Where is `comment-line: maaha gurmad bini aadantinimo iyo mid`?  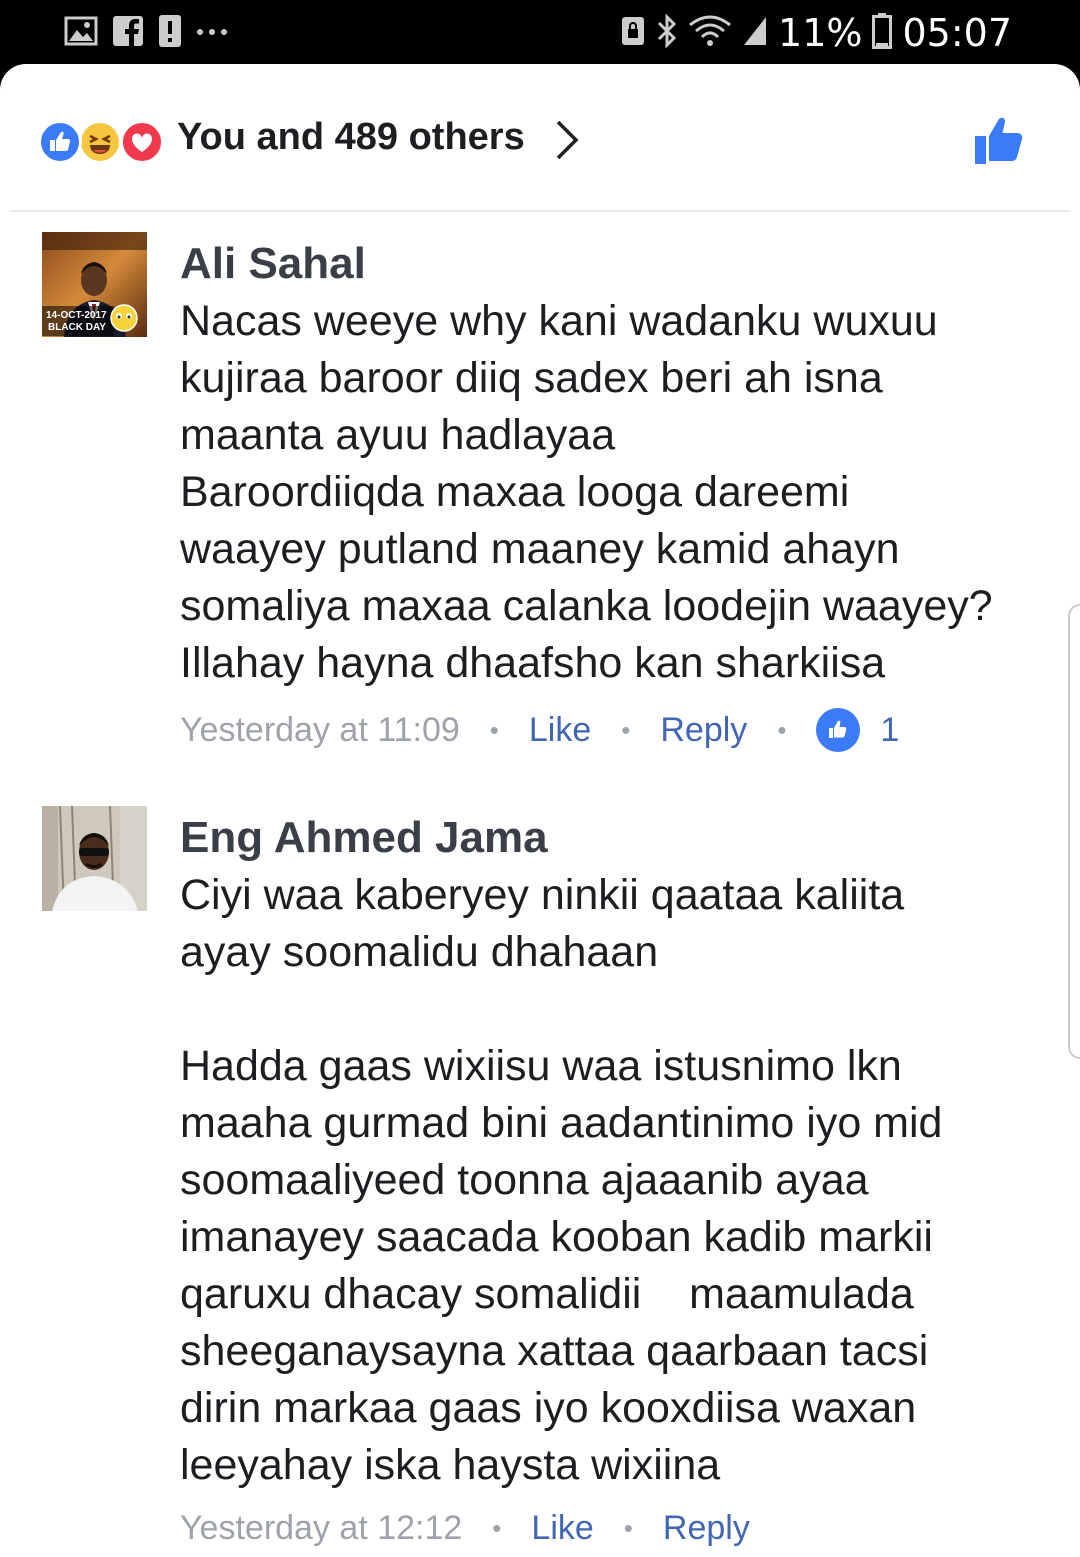
comment-line: maaha gurmad bini aadantinimo iyo mid is located at coordinates (561, 1123).